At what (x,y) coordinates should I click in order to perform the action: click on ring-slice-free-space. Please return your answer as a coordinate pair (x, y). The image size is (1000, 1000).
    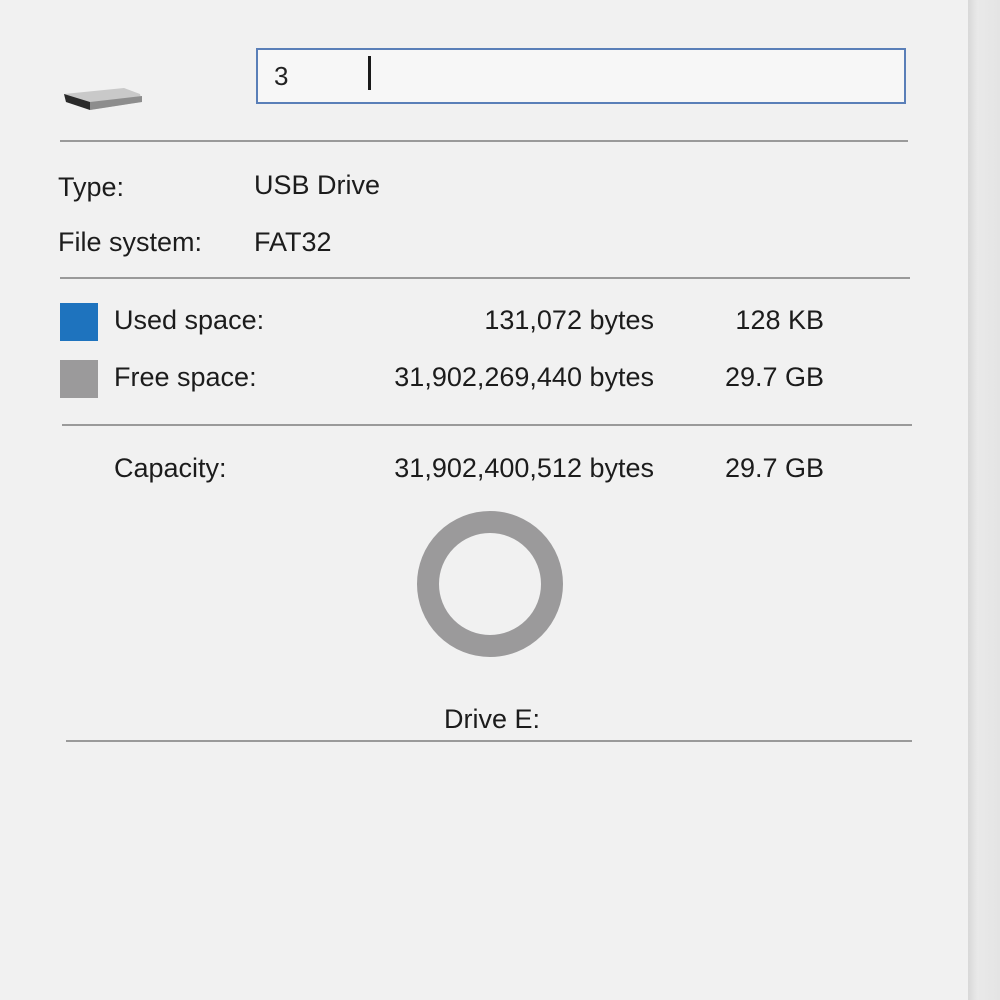
    Looking at the image, I should click on (490, 584).